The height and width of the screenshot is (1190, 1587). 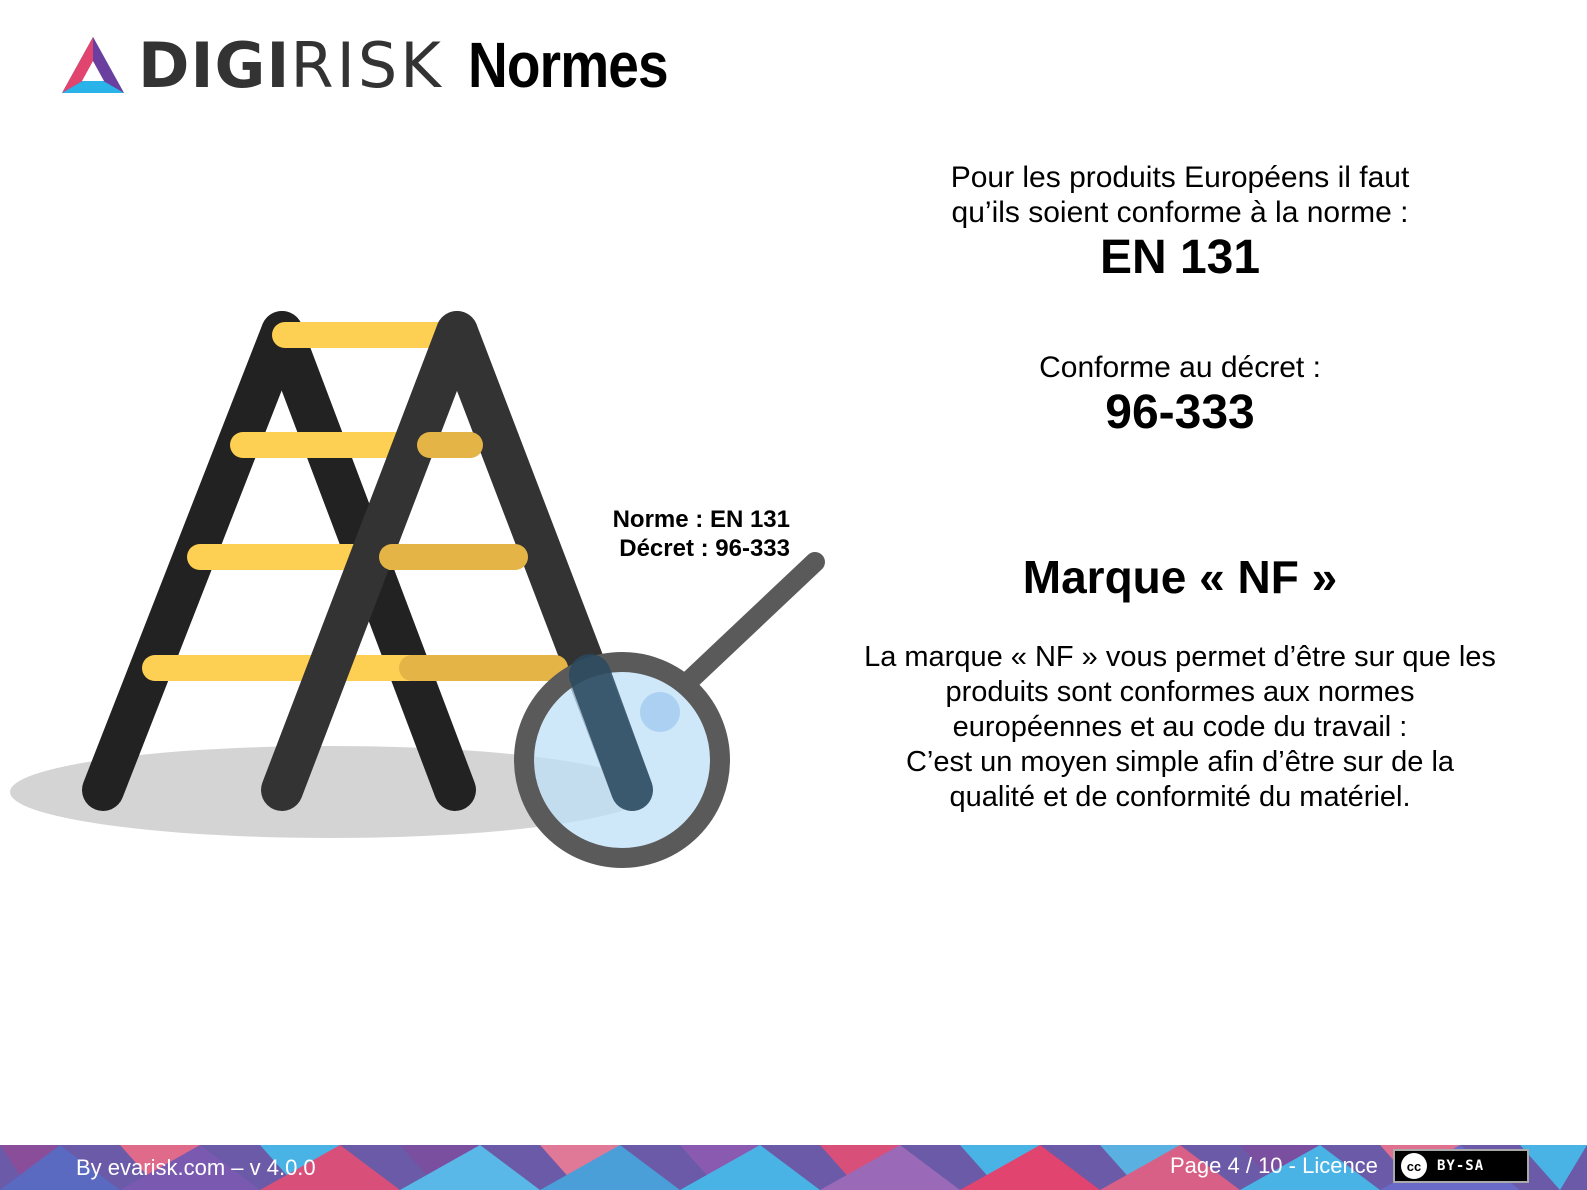 I want to click on slide-title: Normes, so click(x=568, y=65).